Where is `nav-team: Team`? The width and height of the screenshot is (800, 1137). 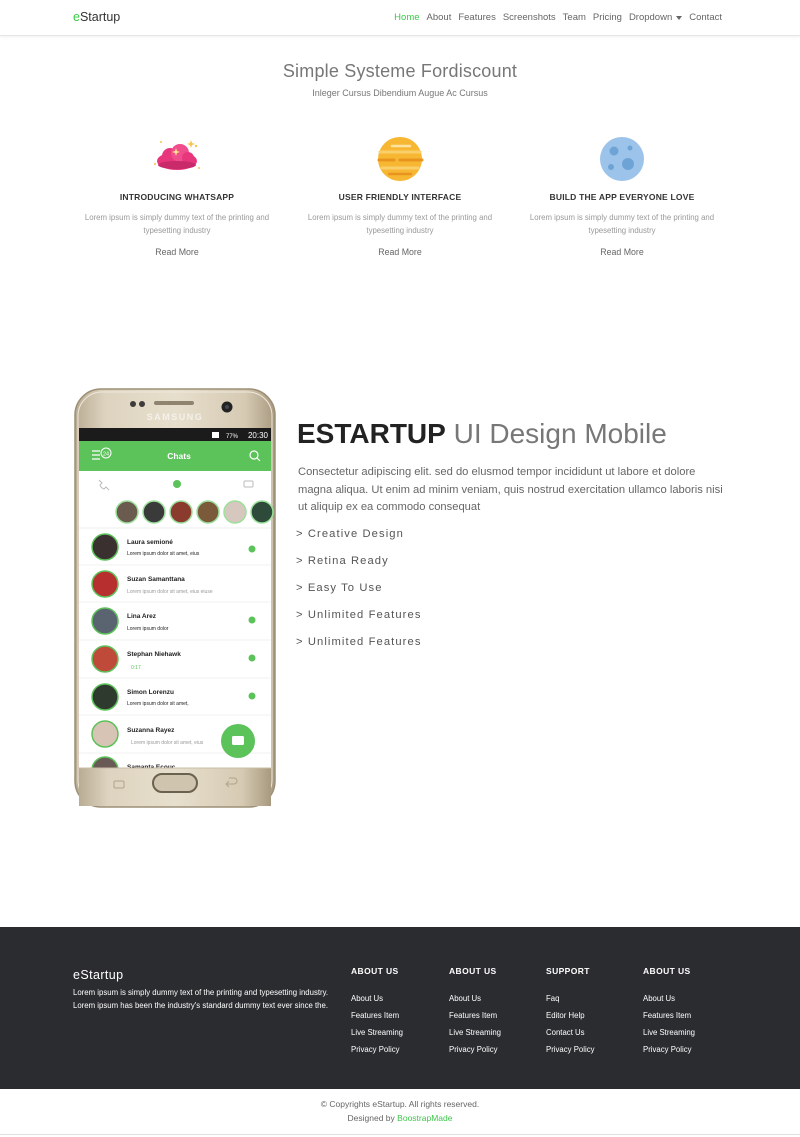 nav-team: Team is located at coordinates (574, 17).